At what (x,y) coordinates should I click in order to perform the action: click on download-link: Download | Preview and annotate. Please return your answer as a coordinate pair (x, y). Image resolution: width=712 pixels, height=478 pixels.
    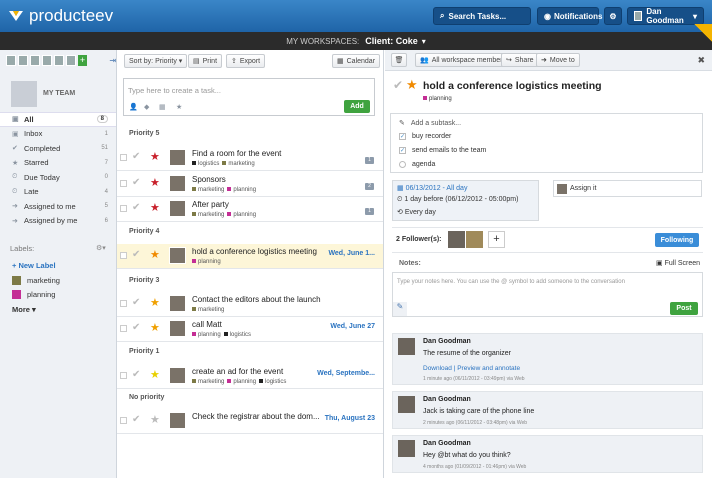
    Looking at the image, I should click on (471, 368).